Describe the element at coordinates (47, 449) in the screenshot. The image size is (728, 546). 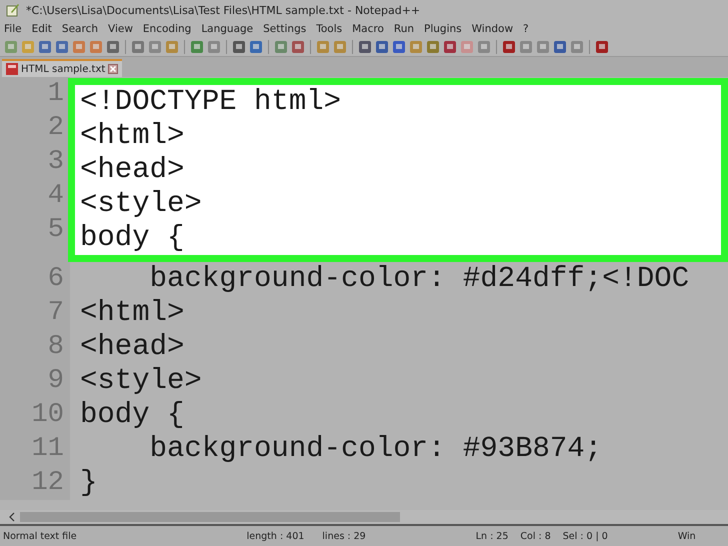
I see `line-number: 11` at that location.